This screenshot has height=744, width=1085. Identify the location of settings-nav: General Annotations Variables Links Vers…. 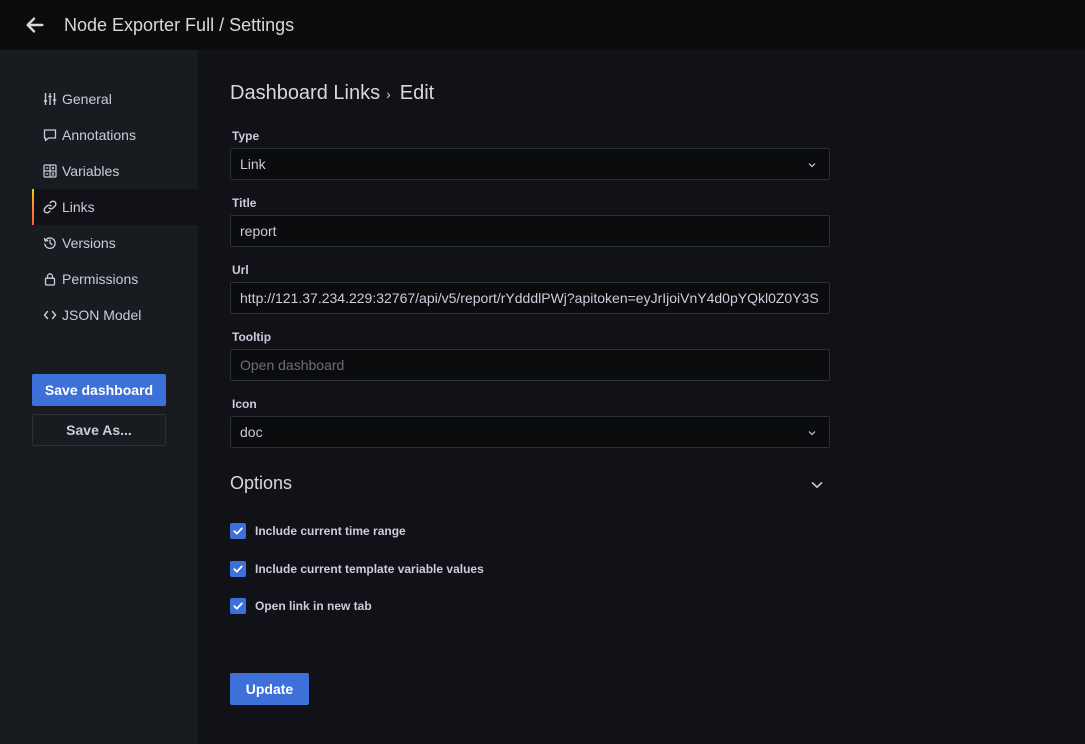
(99, 207).